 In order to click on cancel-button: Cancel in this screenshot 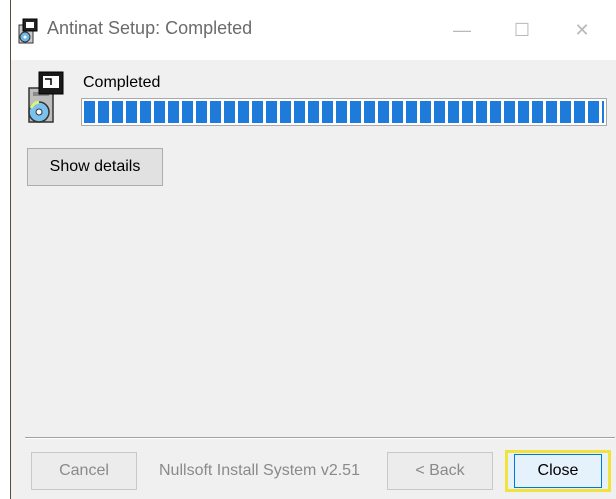, I will do `click(84, 471)`.